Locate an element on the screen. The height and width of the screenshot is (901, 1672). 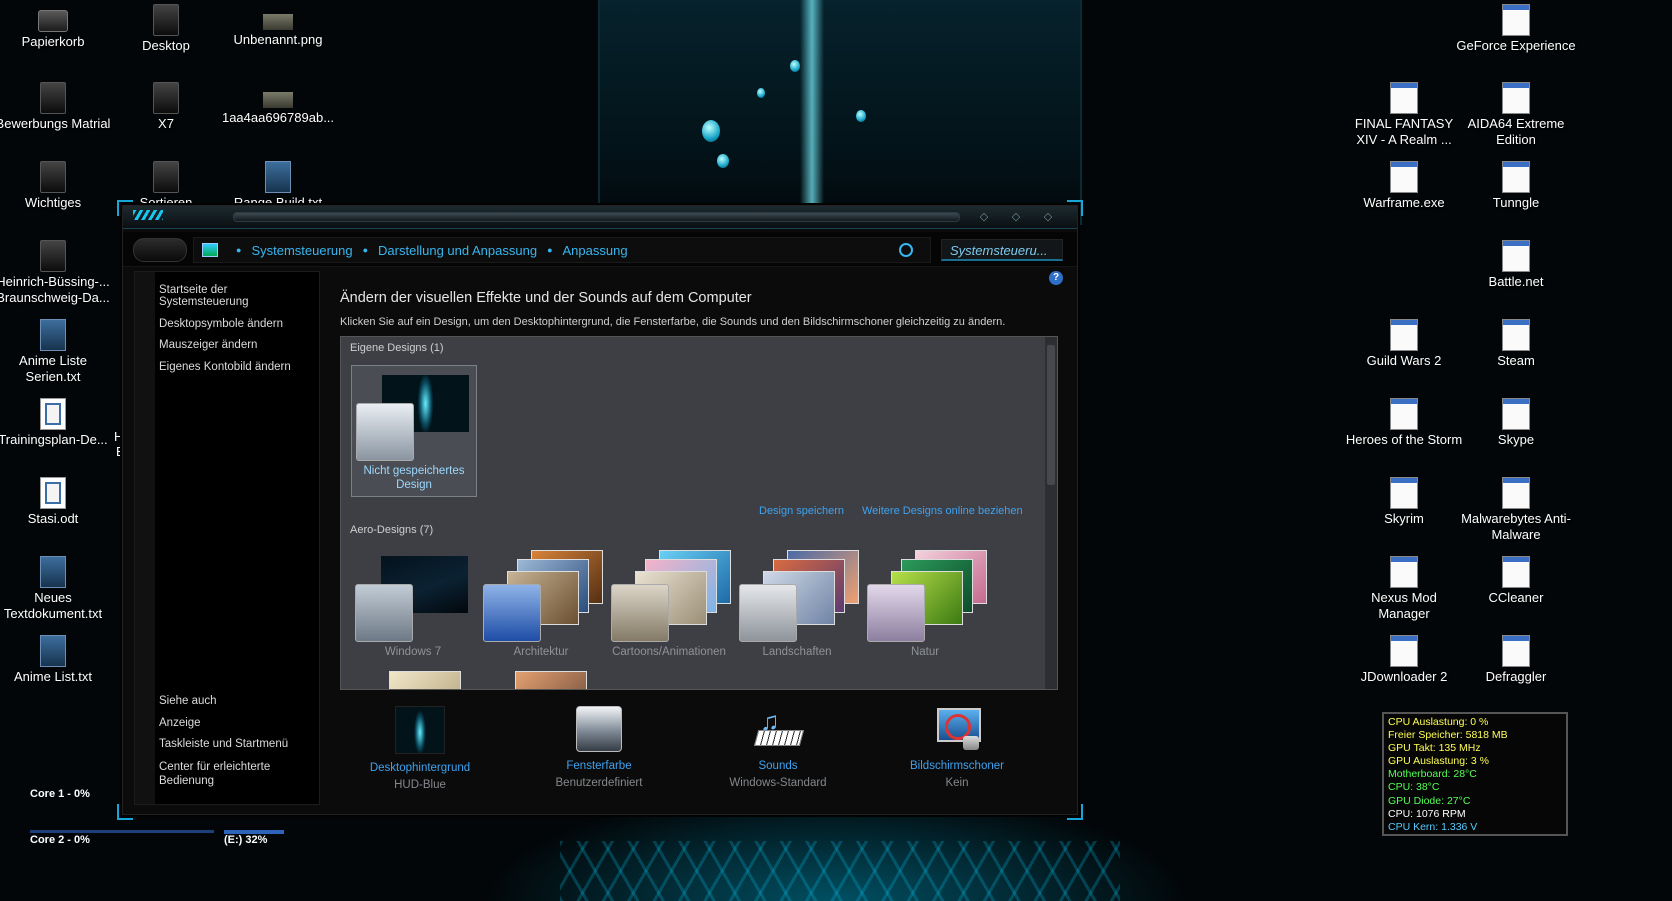
desktop-icon-label: Desktop is located at coordinates (166, 45).